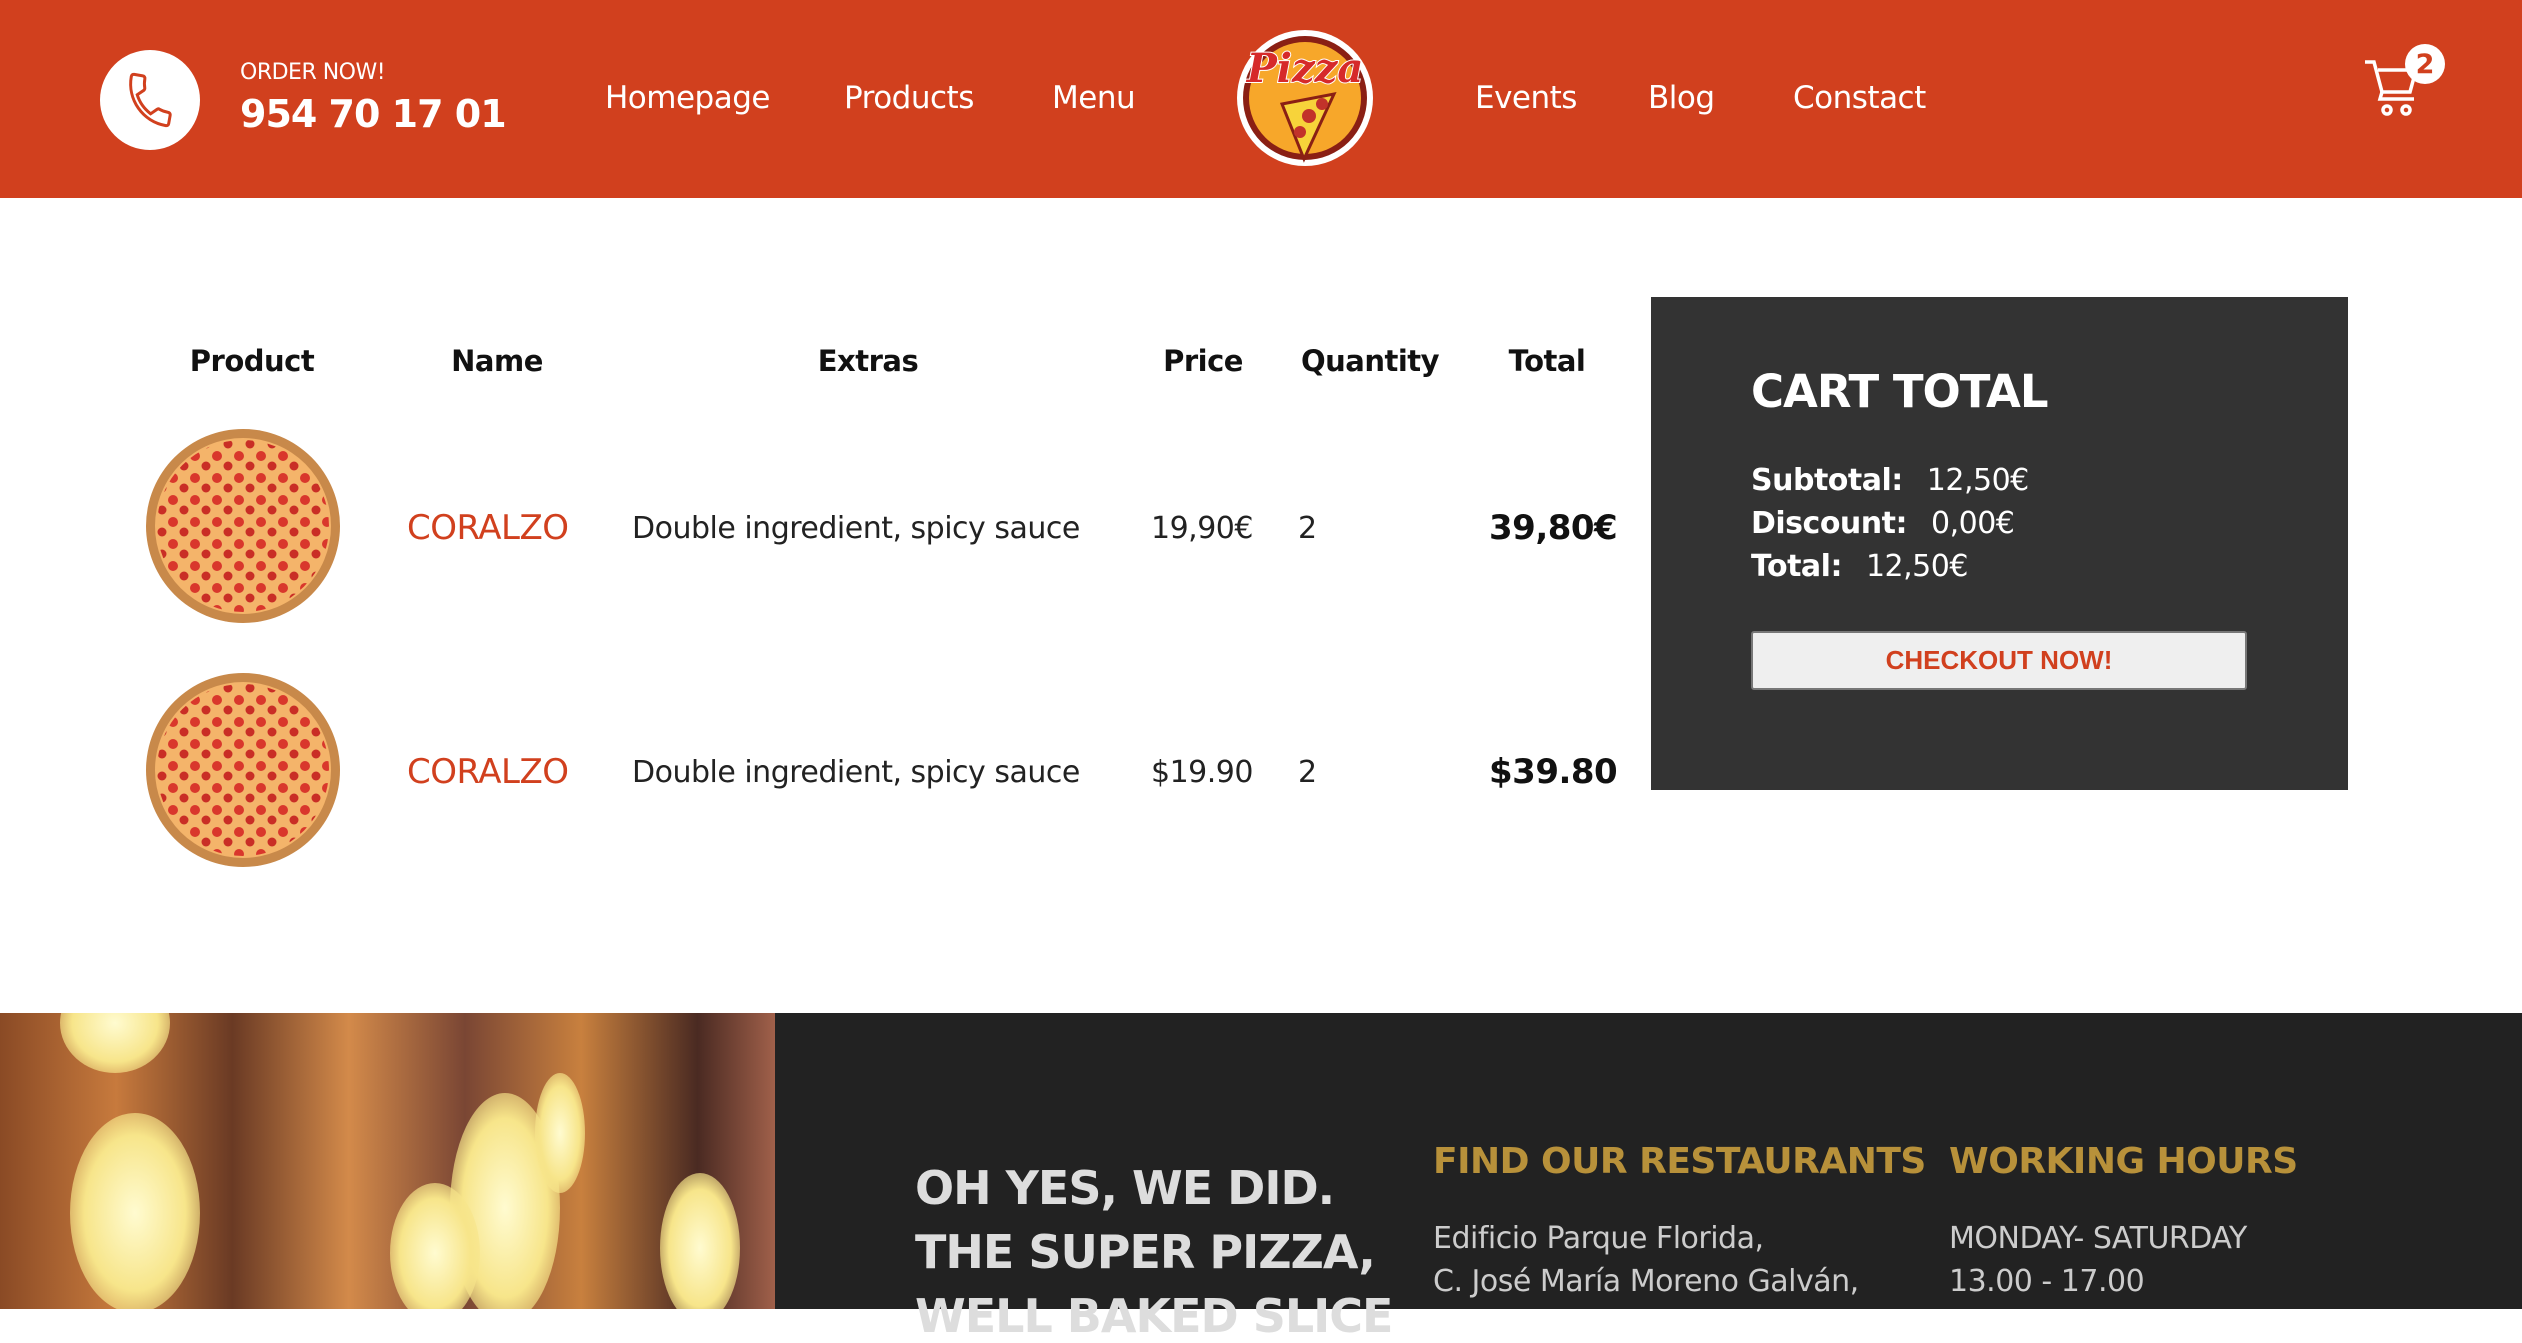  I want to click on address-line-1: Edificio Parque Florida,, so click(1598, 1238).